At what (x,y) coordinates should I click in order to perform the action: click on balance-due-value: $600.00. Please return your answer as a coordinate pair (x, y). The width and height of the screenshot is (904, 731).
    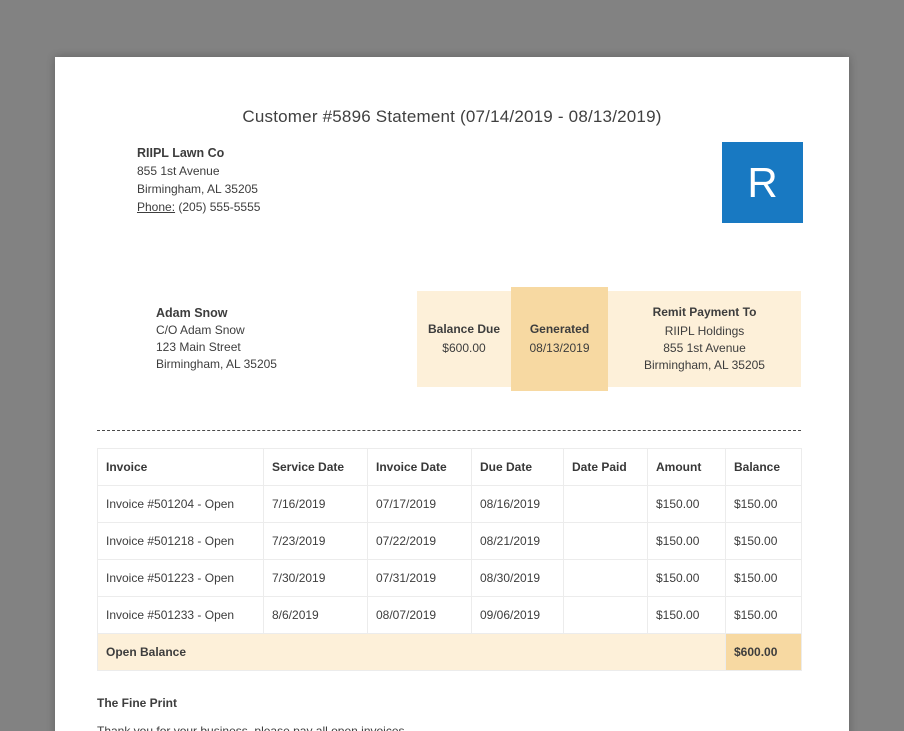
    Looking at the image, I should click on (464, 348).